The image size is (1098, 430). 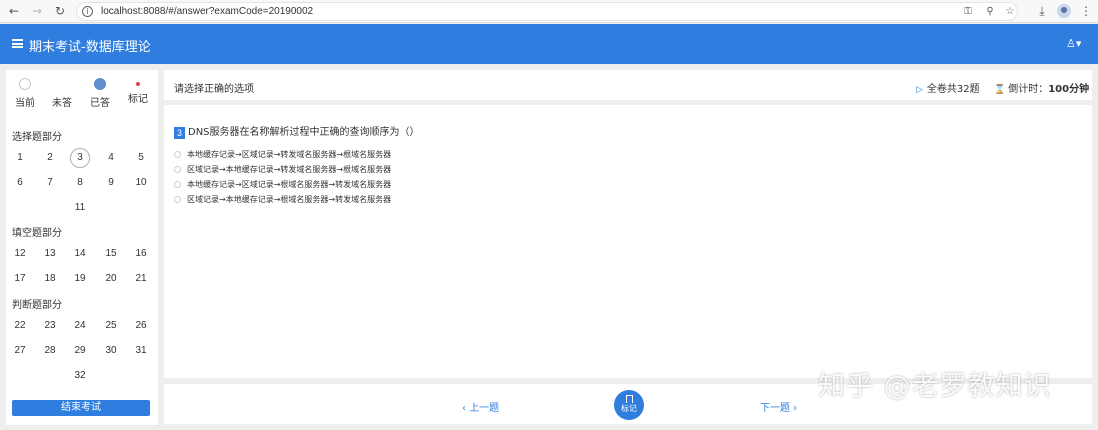 What do you see at coordinates (304, 132) in the screenshot?
I see `question-text: DNS服务器在名称解析过程中正确的查询顺序为（）` at bounding box center [304, 132].